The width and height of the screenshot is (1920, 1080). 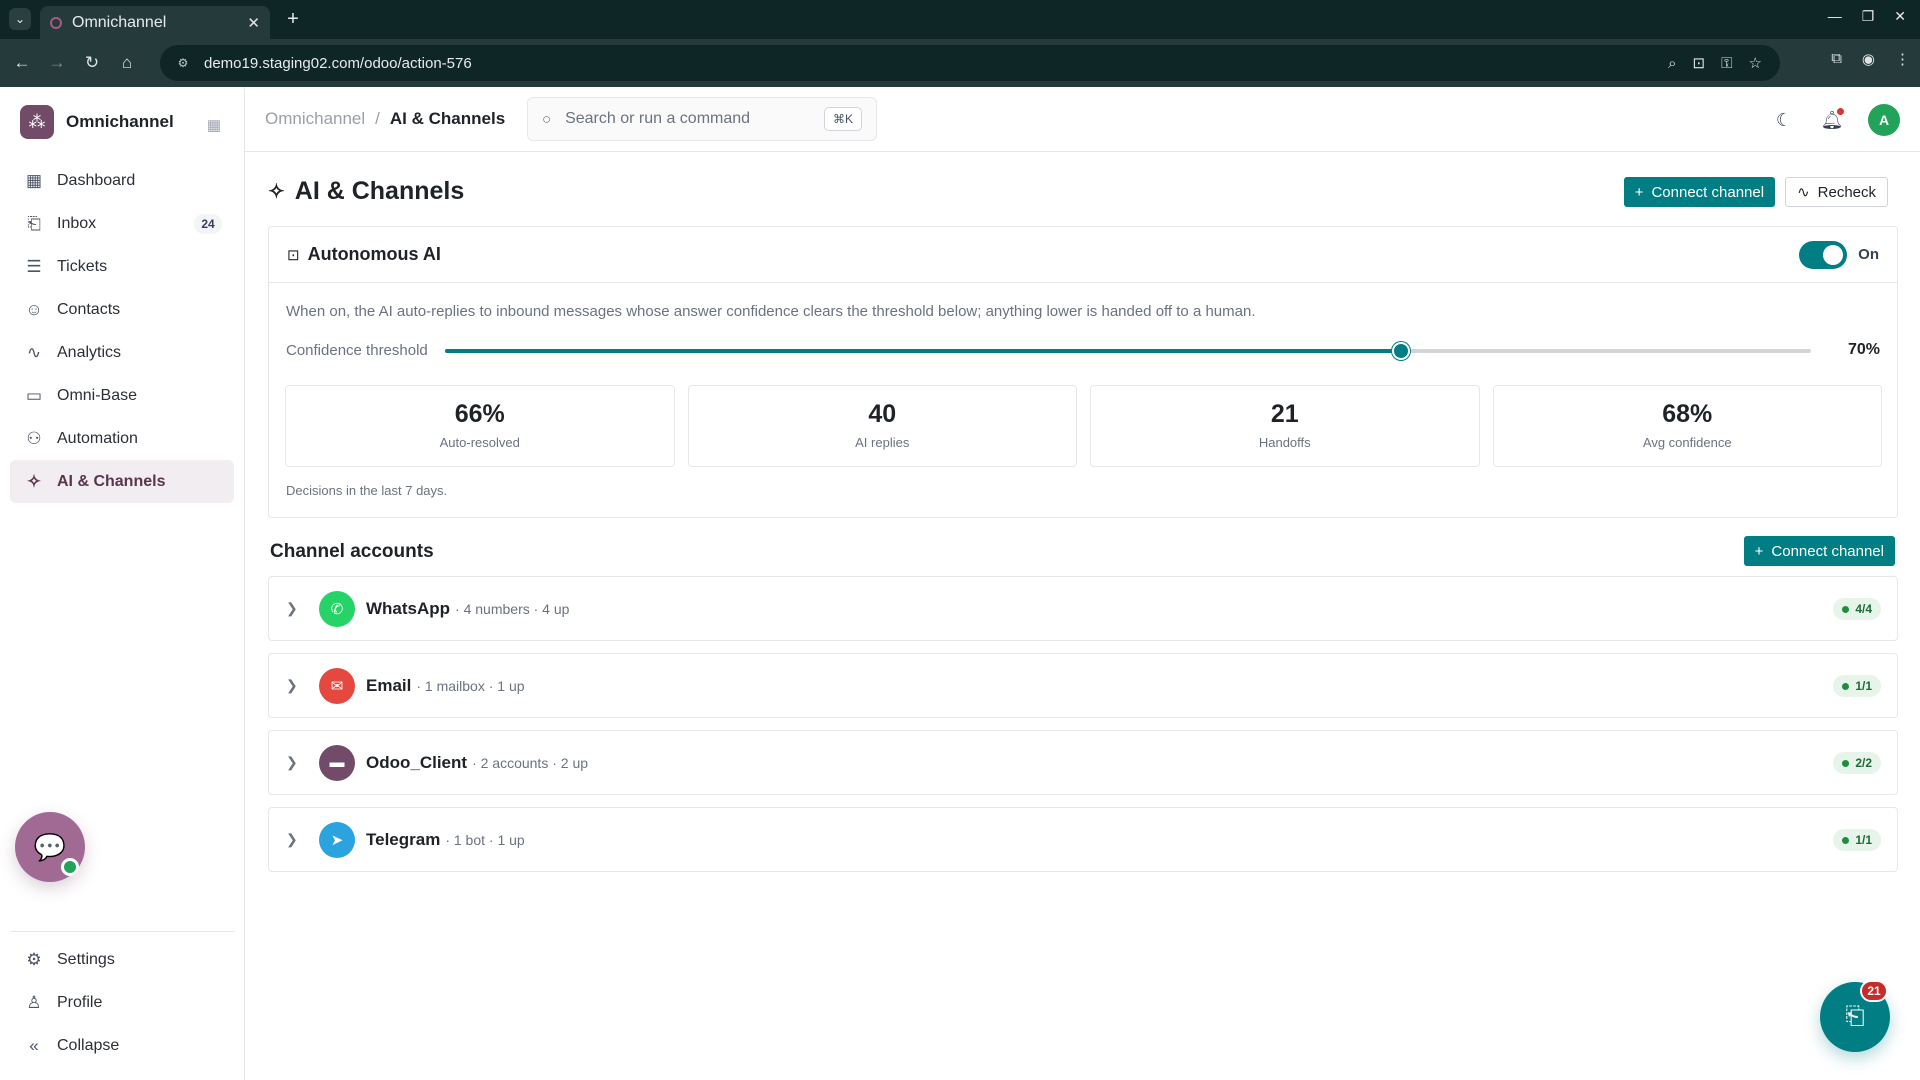 What do you see at coordinates (34, 438) in the screenshot?
I see `automation-icon: ⚇` at bounding box center [34, 438].